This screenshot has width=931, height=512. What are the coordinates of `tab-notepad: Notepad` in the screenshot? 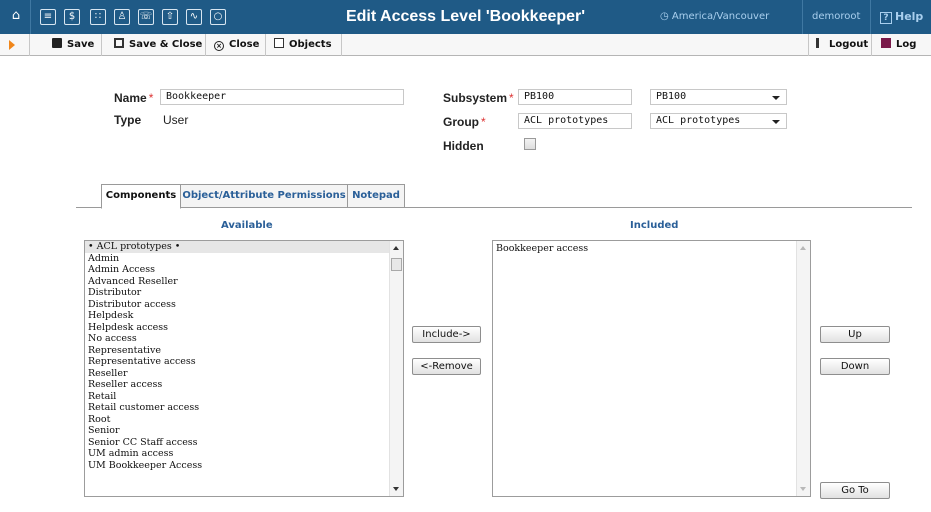 It's located at (376, 196).